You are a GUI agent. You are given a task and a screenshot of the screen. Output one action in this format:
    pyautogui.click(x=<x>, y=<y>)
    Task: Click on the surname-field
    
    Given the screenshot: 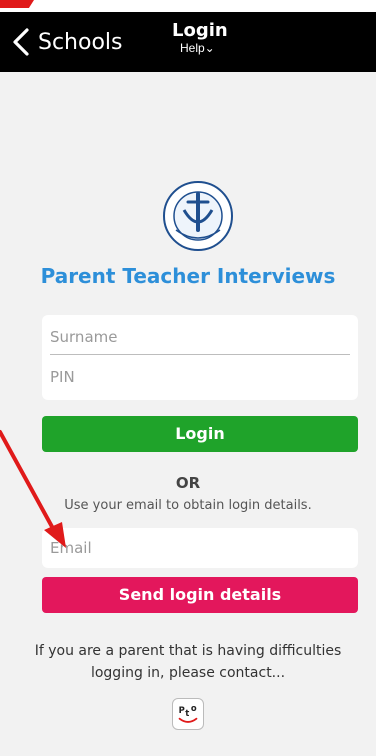 What is the action you would take?
    pyautogui.click(x=200, y=337)
    